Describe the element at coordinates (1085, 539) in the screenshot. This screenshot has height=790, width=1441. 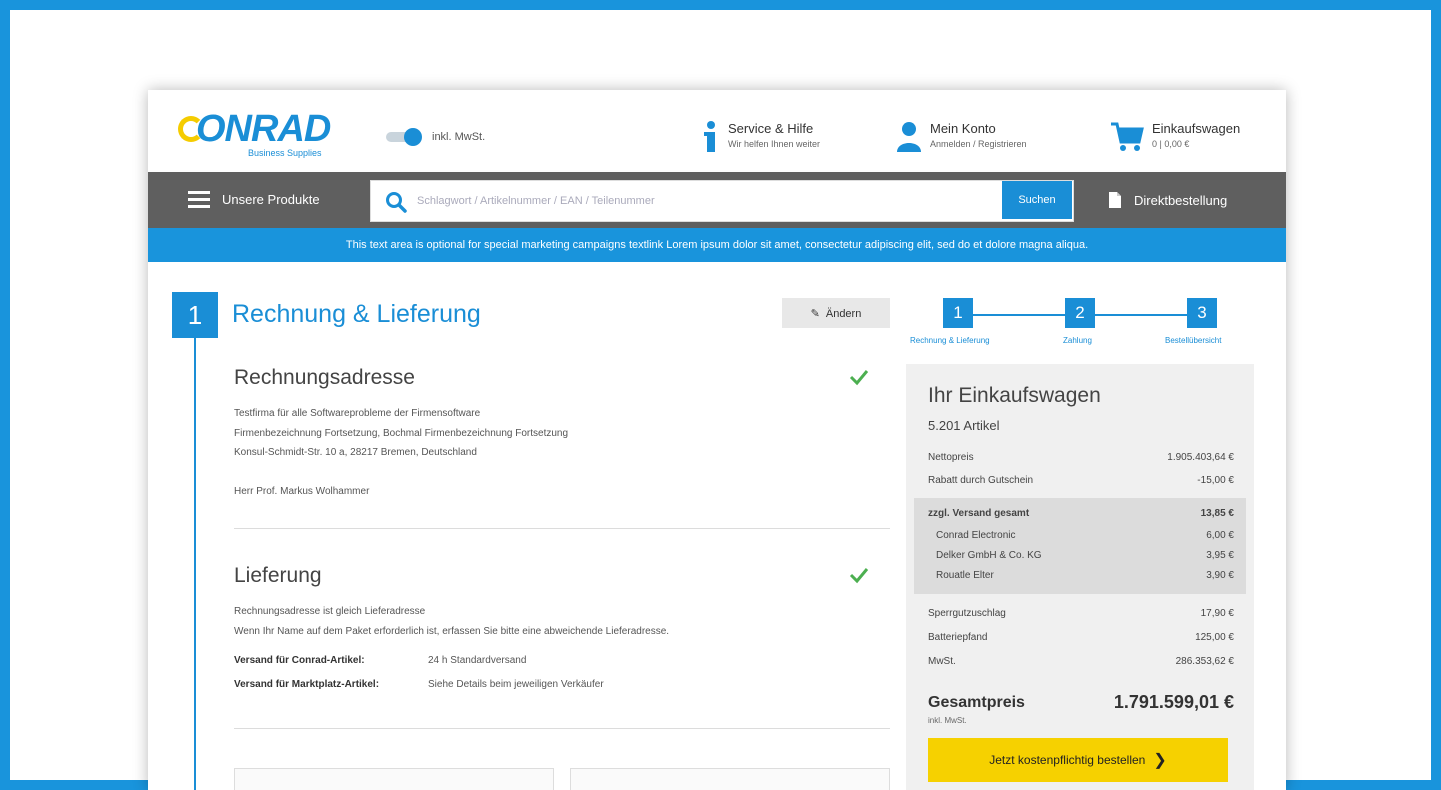
I see `shipping-item-row: Conrad Electronic 6,00 €` at that location.